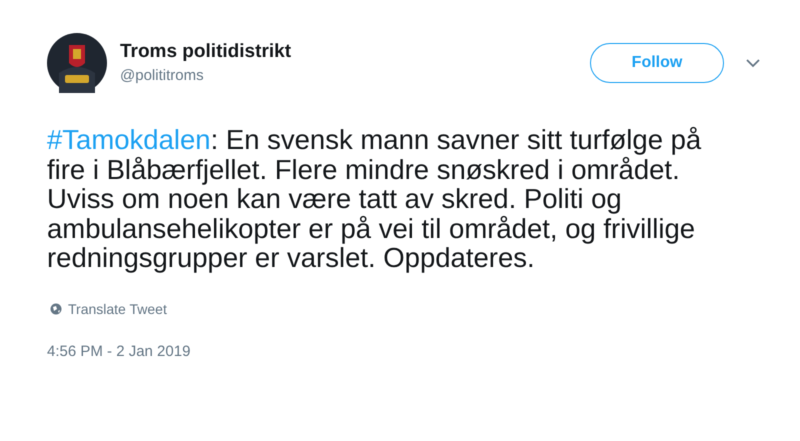 This screenshot has width=800, height=441. What do you see at coordinates (206, 76) in the screenshot?
I see `author-handle: @polititroms` at bounding box center [206, 76].